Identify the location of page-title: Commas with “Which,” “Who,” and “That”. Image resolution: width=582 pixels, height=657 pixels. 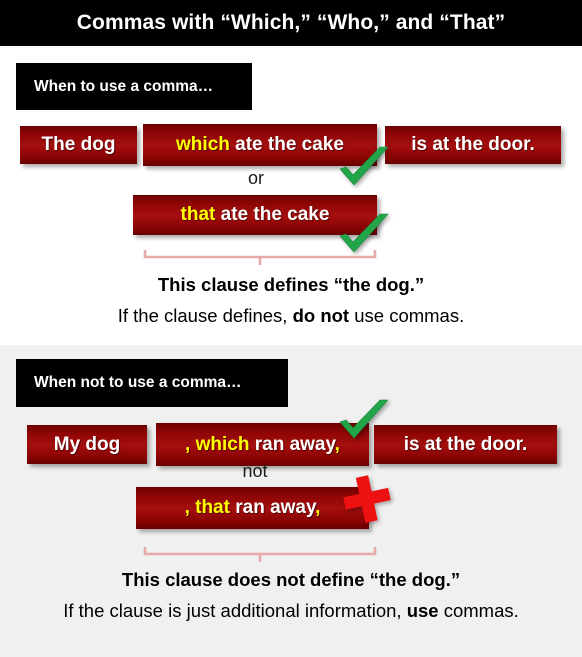
(291, 22).